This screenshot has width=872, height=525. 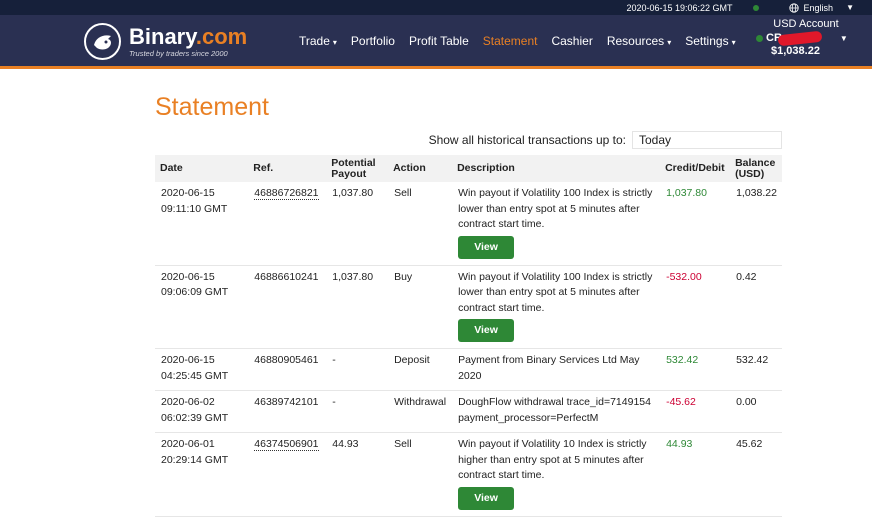 What do you see at coordinates (287, 224) in the screenshot?
I see `cell-ref: 46886726821` at bounding box center [287, 224].